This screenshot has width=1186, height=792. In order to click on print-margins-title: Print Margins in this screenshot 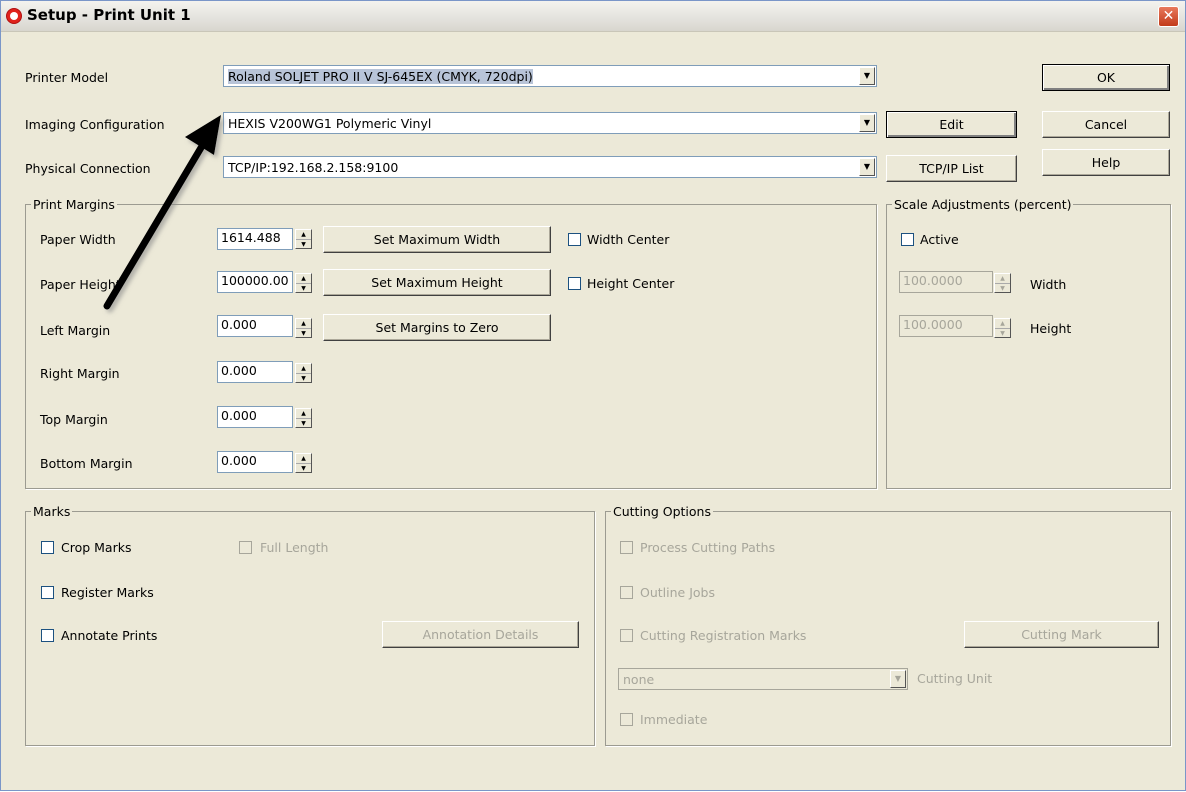, I will do `click(74, 204)`.